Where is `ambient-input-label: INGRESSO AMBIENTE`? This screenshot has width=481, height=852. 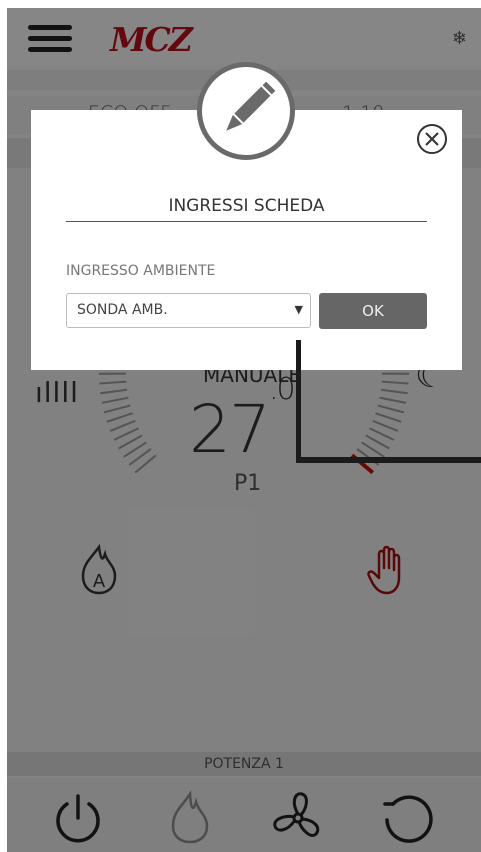
ambient-input-label: INGRESSO AMBIENTE is located at coordinates (141, 271).